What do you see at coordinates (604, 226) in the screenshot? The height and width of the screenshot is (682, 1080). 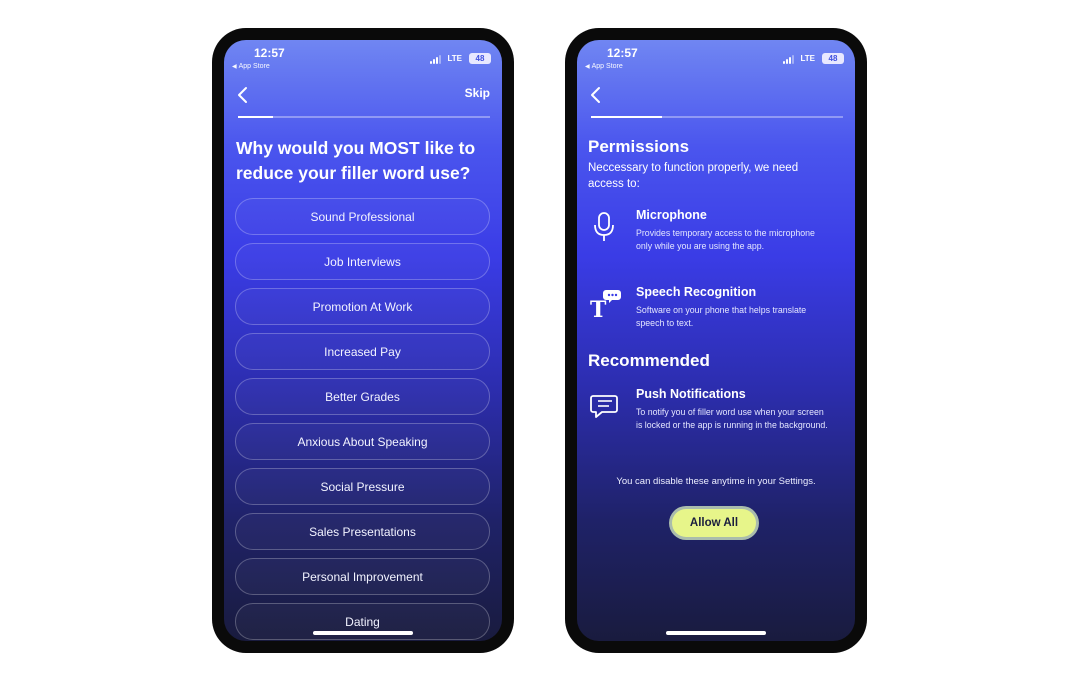 I see `microphone-icon` at bounding box center [604, 226].